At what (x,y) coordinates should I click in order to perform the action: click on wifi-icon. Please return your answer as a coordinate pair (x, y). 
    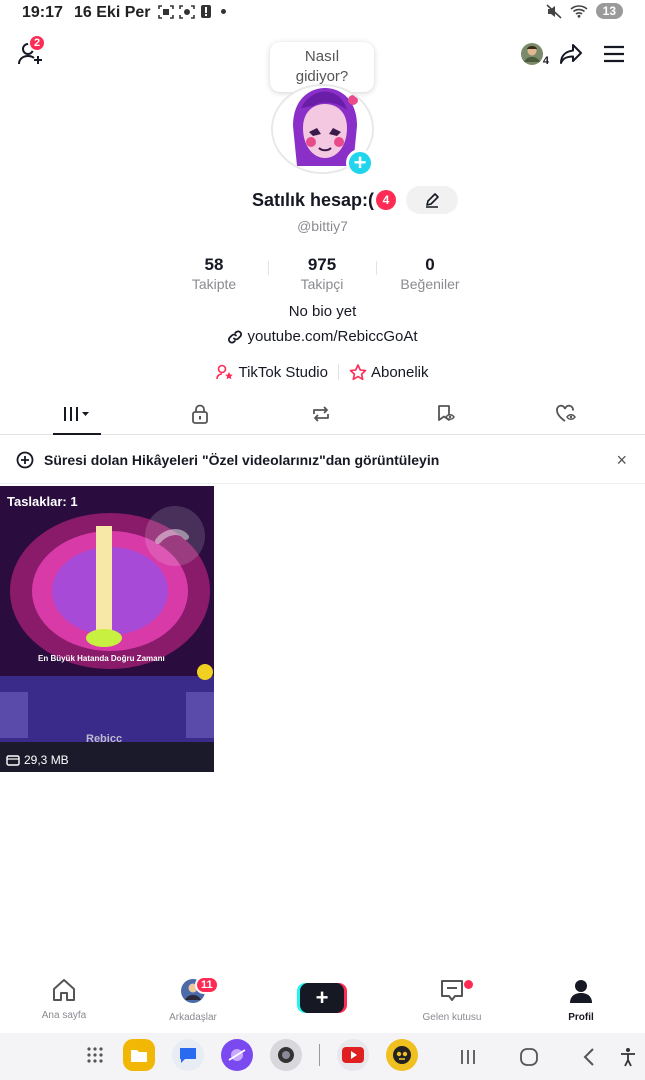
    Looking at the image, I should click on (579, 11).